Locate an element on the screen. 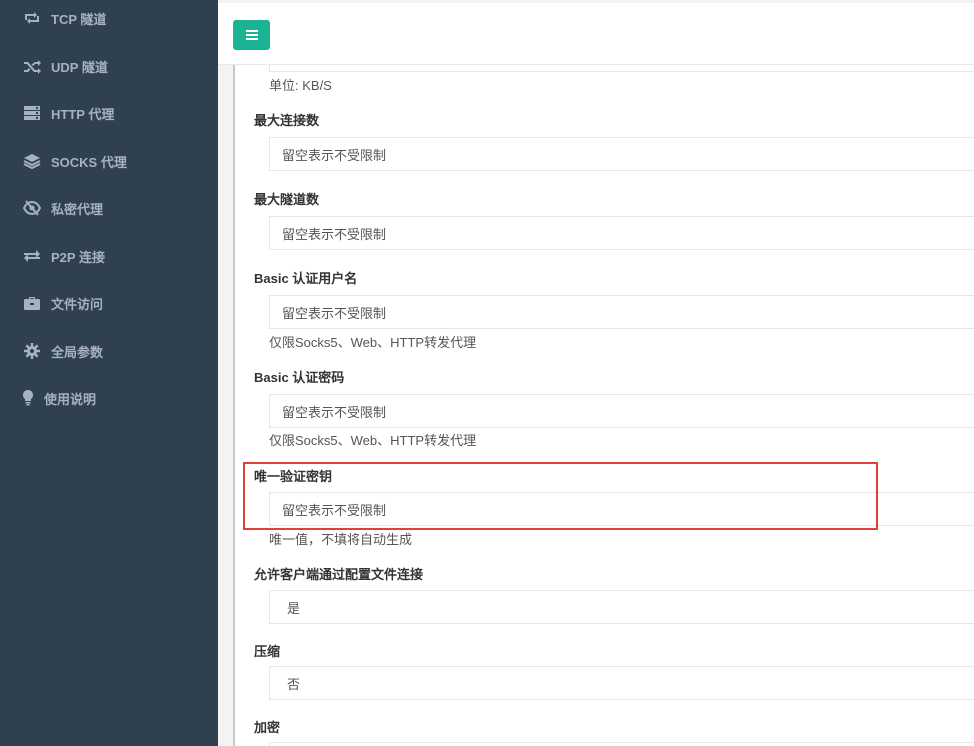 The width and height of the screenshot is (974, 746). sidebar-item-http-proxy: HTTP 代理 is located at coordinates (109, 113).